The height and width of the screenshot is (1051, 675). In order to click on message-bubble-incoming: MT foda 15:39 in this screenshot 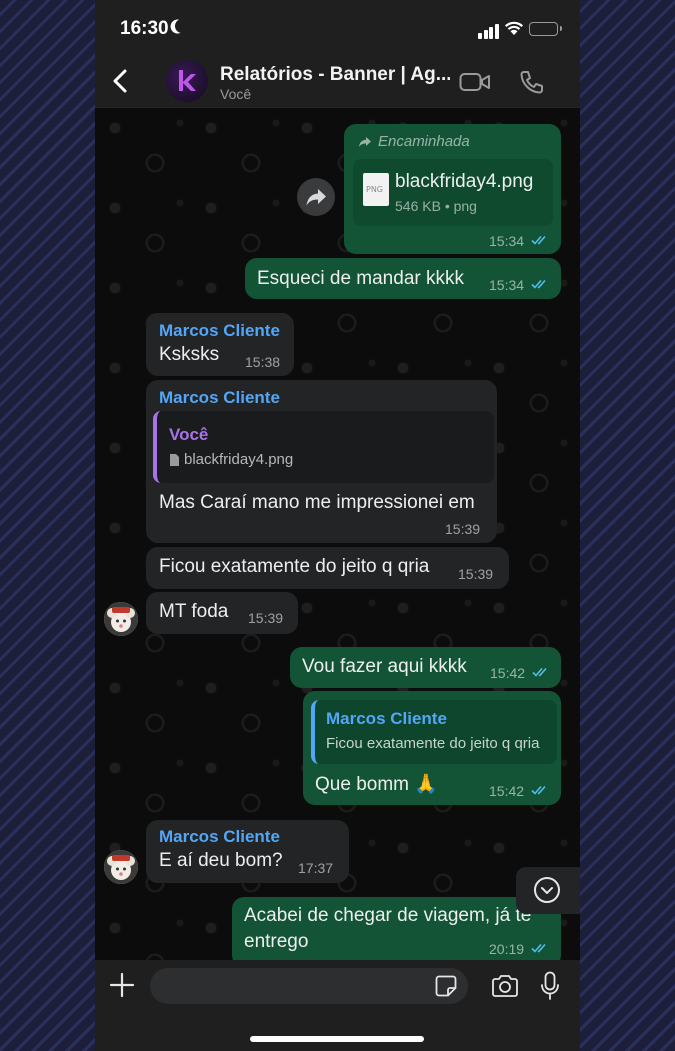, I will do `click(222, 613)`.